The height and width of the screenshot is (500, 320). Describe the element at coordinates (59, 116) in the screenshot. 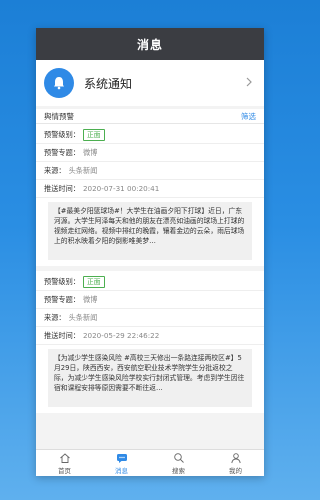

I see `section-title: 舆情预警` at that location.